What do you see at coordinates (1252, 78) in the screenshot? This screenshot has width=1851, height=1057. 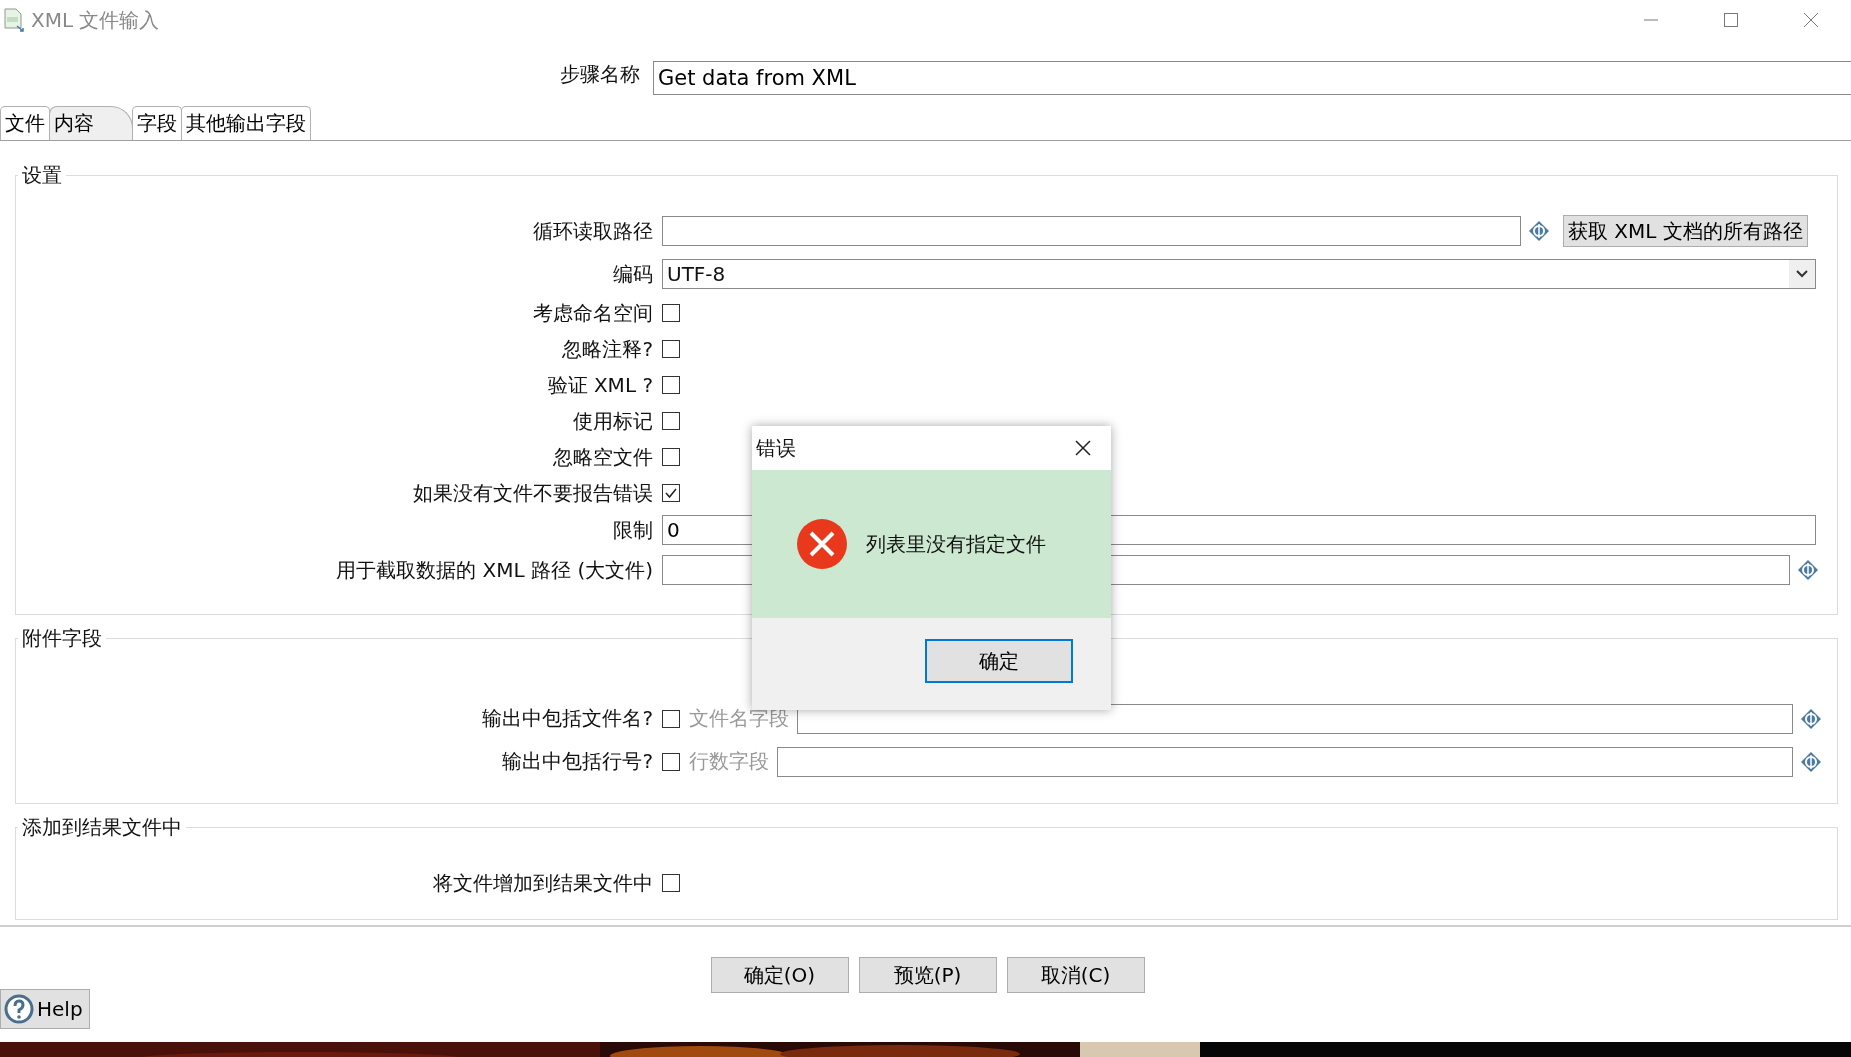 I see `step-name-field: Get data from XML` at bounding box center [1252, 78].